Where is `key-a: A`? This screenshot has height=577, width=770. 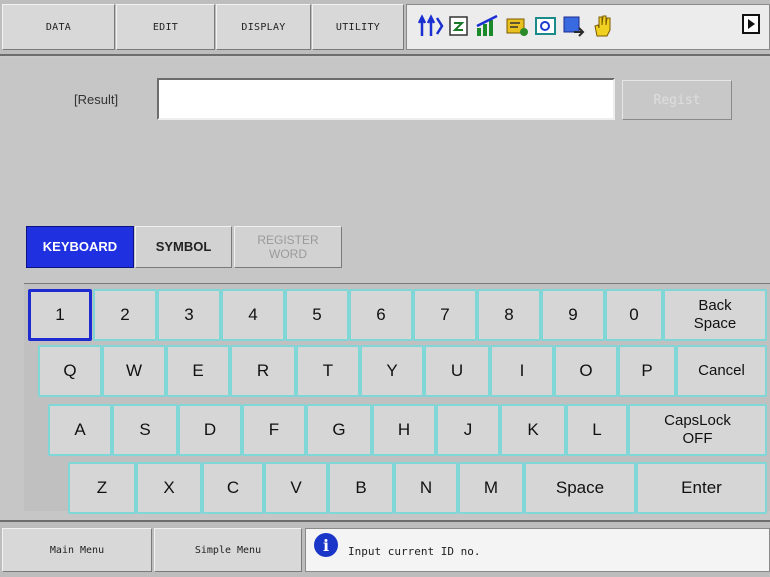
key-a: A is located at coordinates (80, 430).